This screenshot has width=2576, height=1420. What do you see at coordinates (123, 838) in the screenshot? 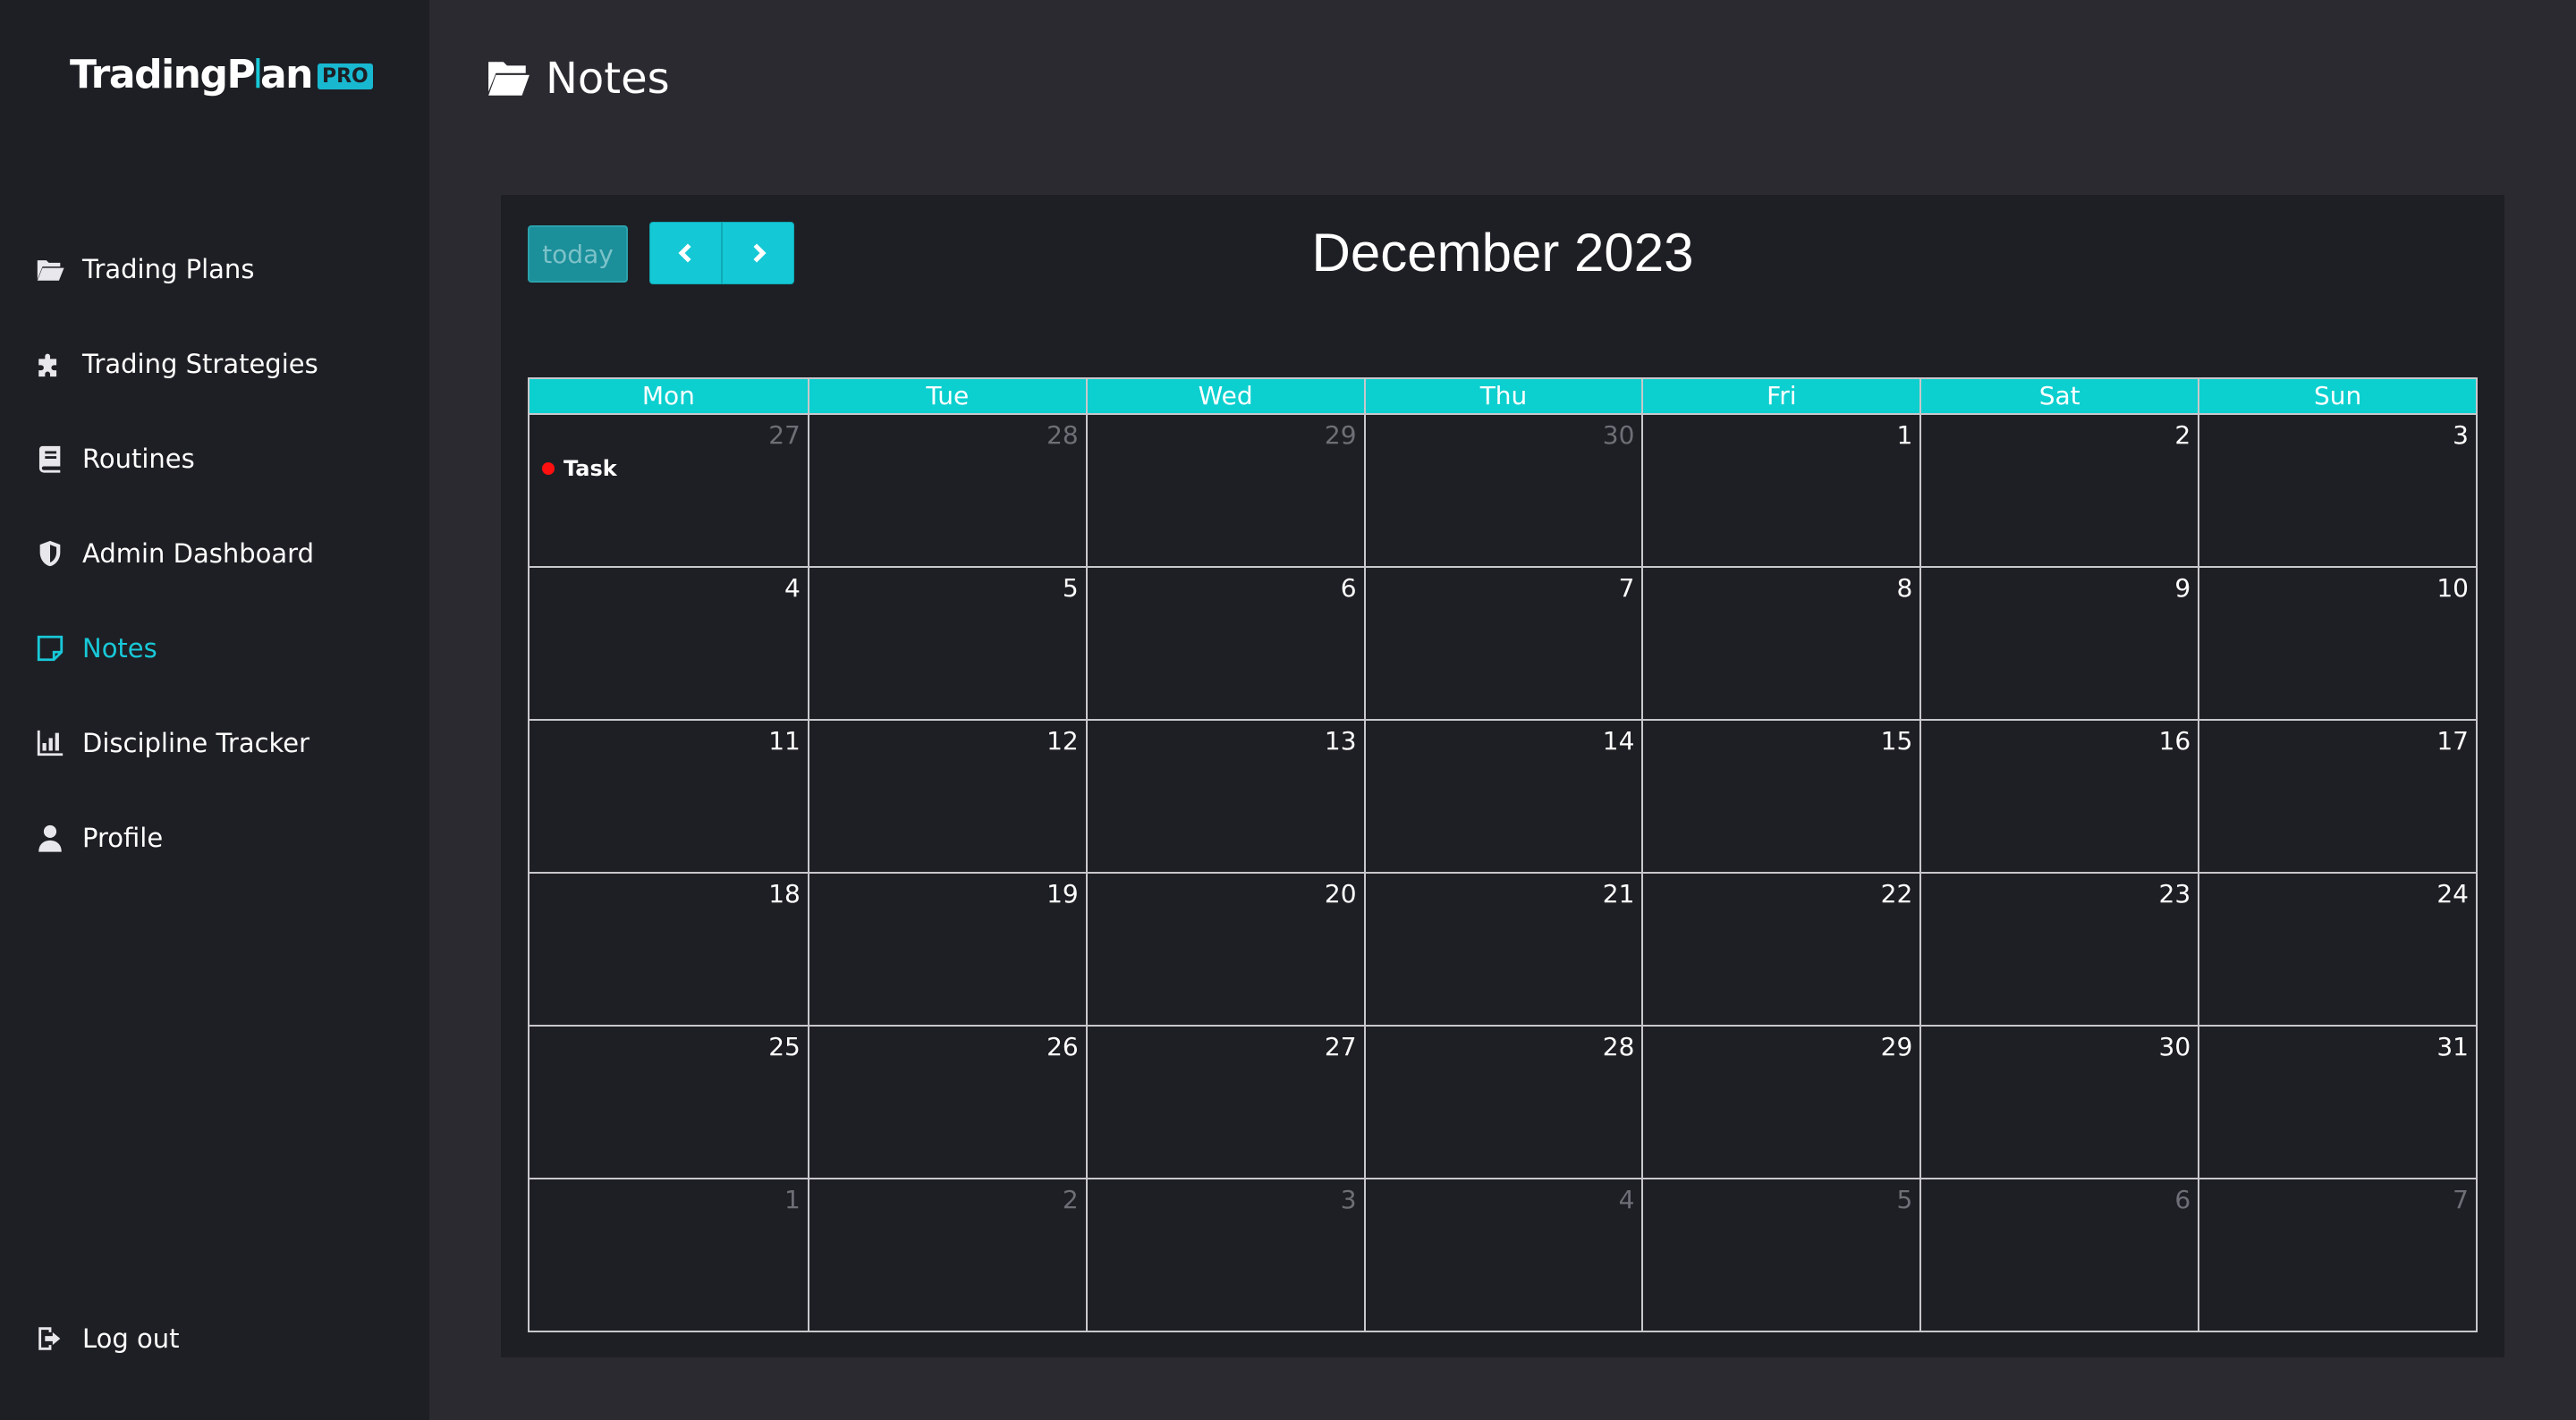
I see `sidebar-item-label: Profile` at bounding box center [123, 838].